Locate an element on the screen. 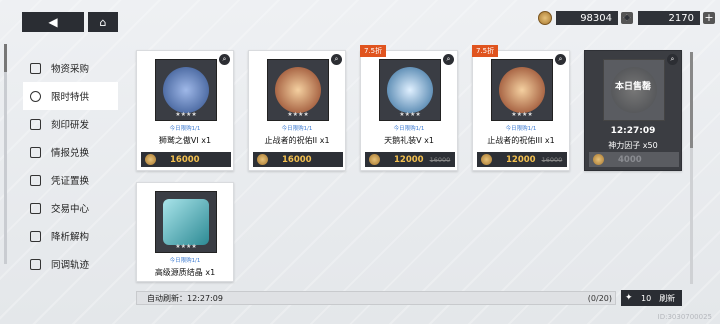  sync-icon is located at coordinates (35, 264).